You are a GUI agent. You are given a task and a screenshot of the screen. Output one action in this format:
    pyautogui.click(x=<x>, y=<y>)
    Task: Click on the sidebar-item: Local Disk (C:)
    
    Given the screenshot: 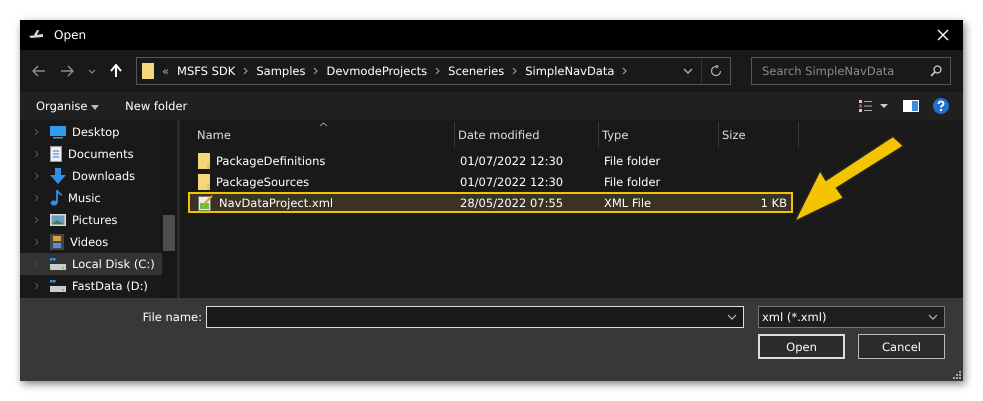 What is the action you would take?
    pyautogui.click(x=91, y=264)
    